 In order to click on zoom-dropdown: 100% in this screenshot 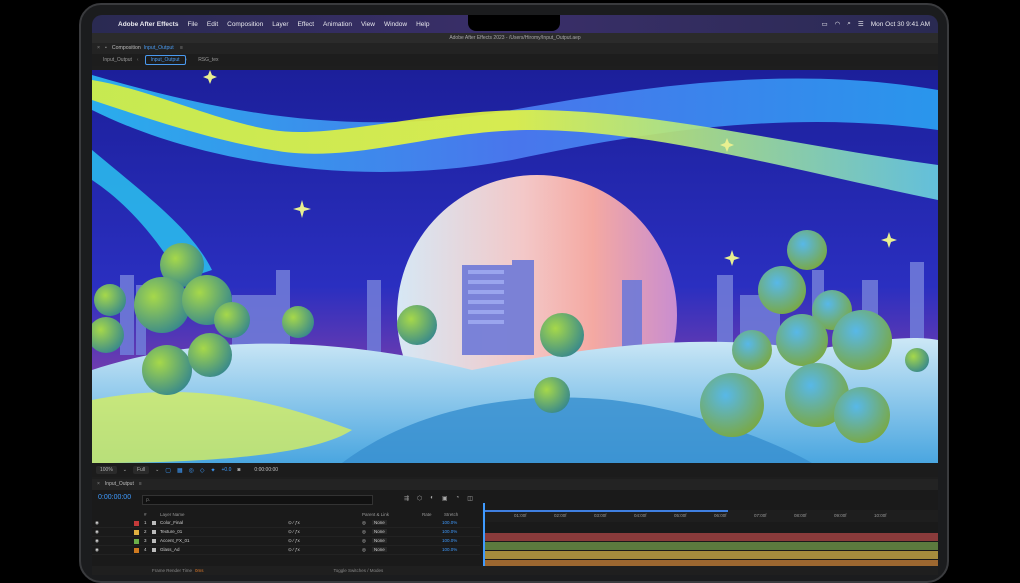, I will do `click(106, 470)`.